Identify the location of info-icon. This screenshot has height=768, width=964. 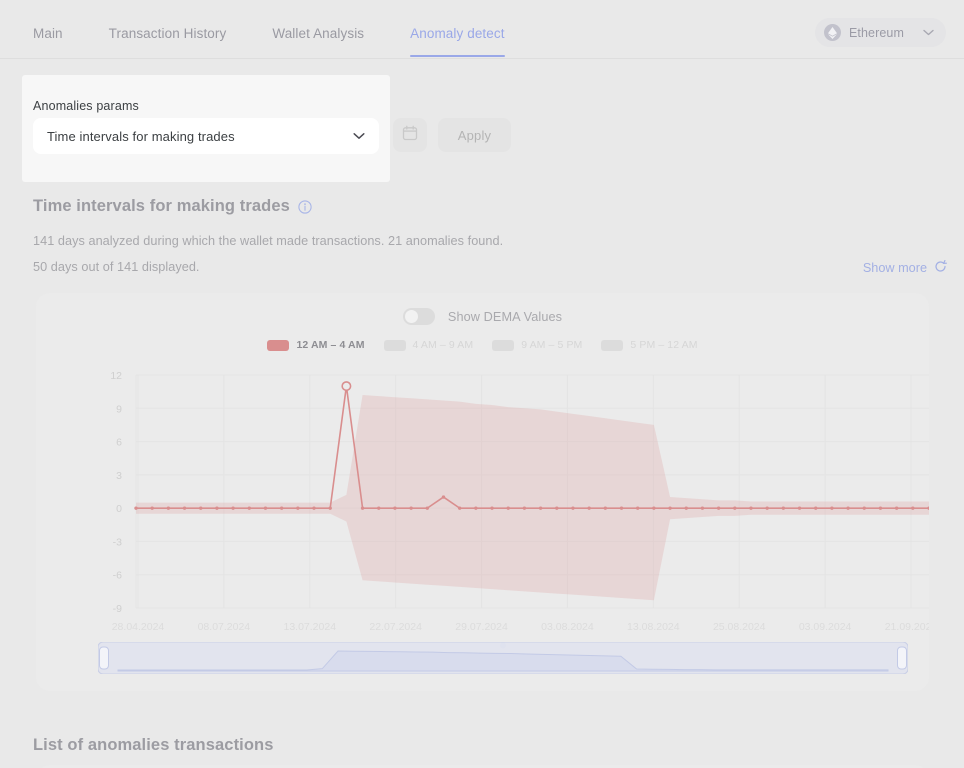
(305, 206).